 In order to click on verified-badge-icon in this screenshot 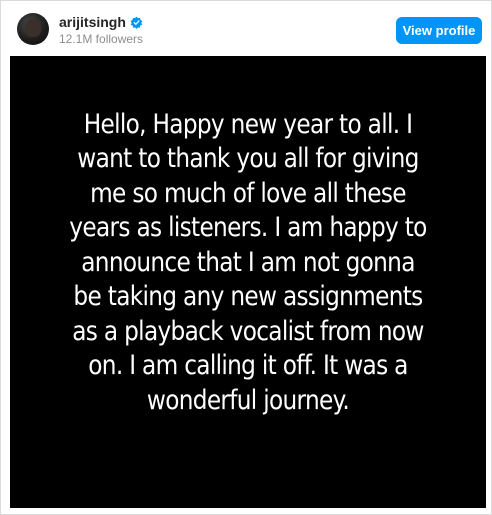, I will do `click(136, 22)`.